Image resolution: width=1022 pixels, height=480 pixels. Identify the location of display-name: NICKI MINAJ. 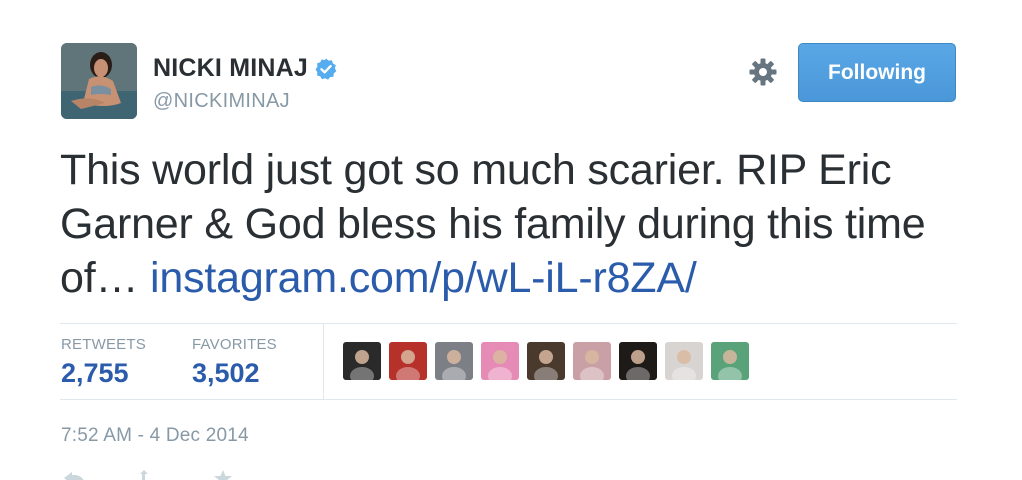
(230, 68).